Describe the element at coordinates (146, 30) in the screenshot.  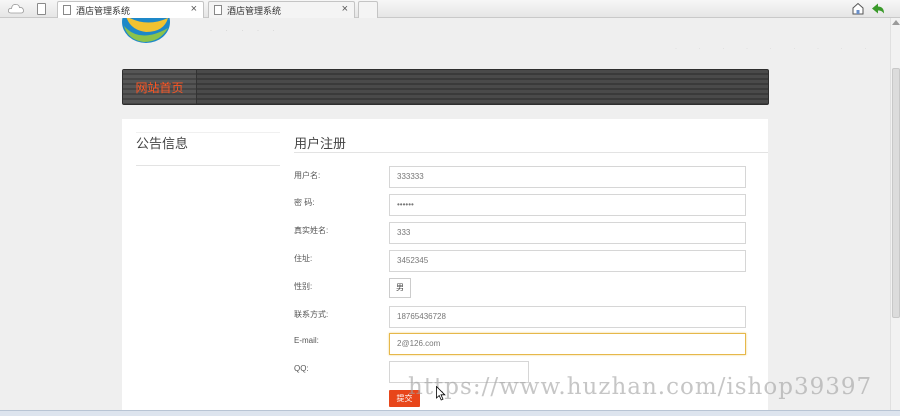
I see `site-logo` at that location.